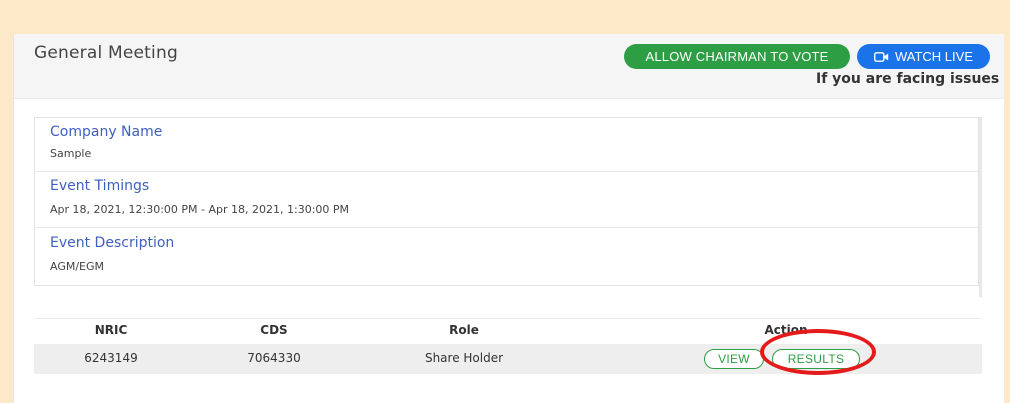 The image size is (1010, 403). What do you see at coordinates (508, 331) in the screenshot?
I see `table-header: NRIC CDS Role Action` at bounding box center [508, 331].